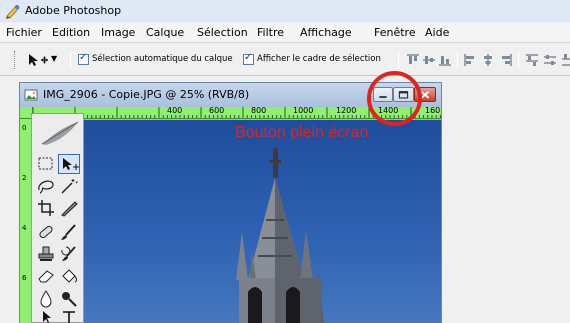  Describe the element at coordinates (69, 232) in the screenshot. I see `brush-tool-icon` at that location.